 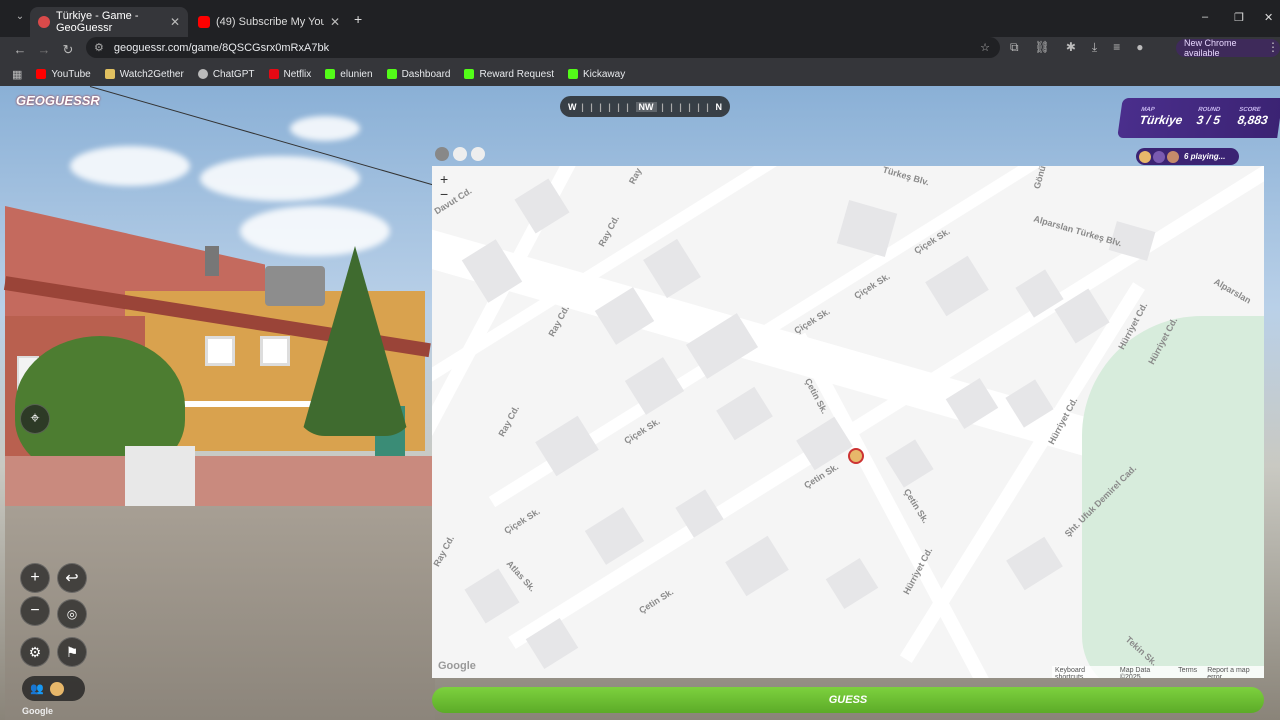 What do you see at coordinates (325, 128) in the screenshot?
I see `cloud` at bounding box center [325, 128].